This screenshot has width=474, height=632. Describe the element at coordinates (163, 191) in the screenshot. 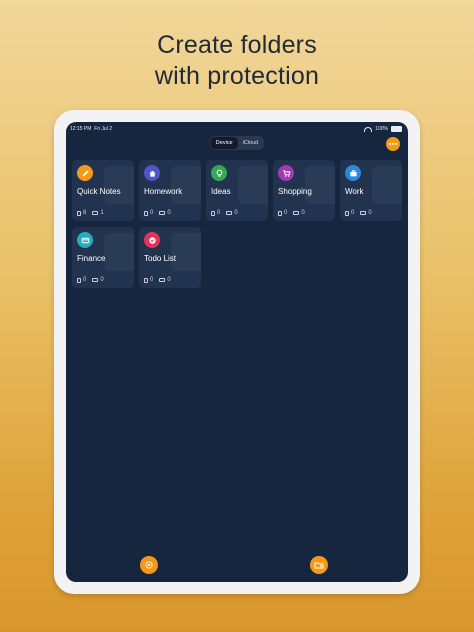

I see `folder-name: Homework` at that location.